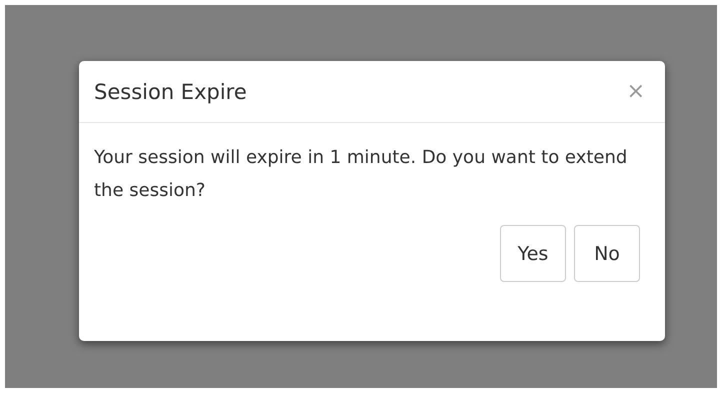 This screenshot has height=405, width=722. Describe the element at coordinates (533, 253) in the screenshot. I see `confirm-button: Yes` at that location.